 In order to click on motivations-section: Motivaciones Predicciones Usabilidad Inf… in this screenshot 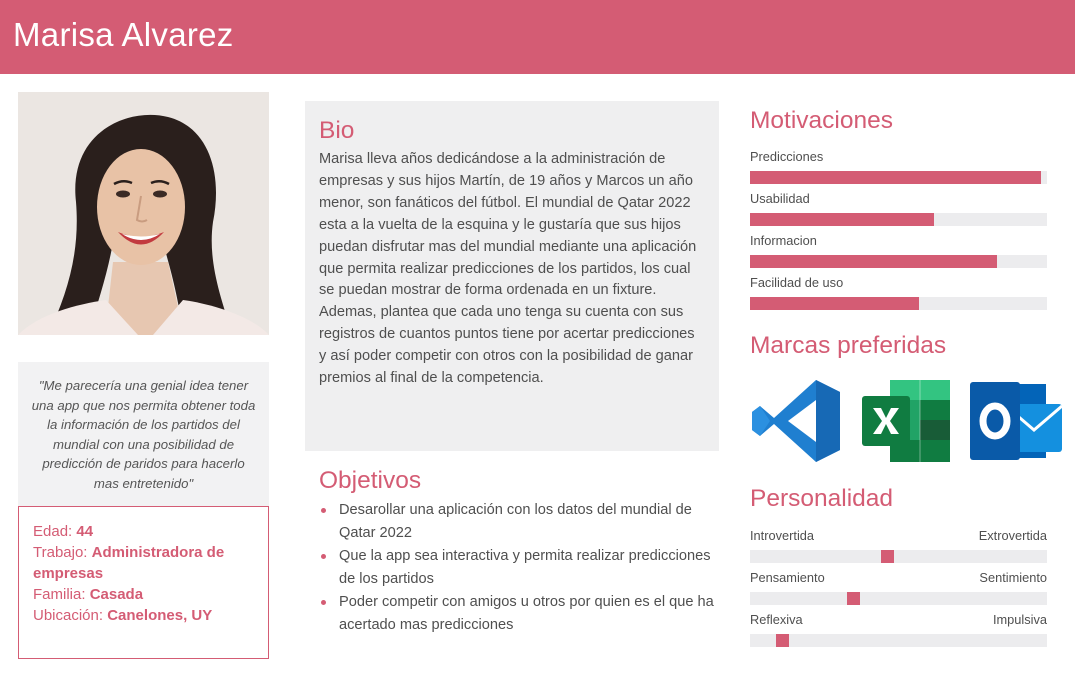, I will do `click(900, 212)`.